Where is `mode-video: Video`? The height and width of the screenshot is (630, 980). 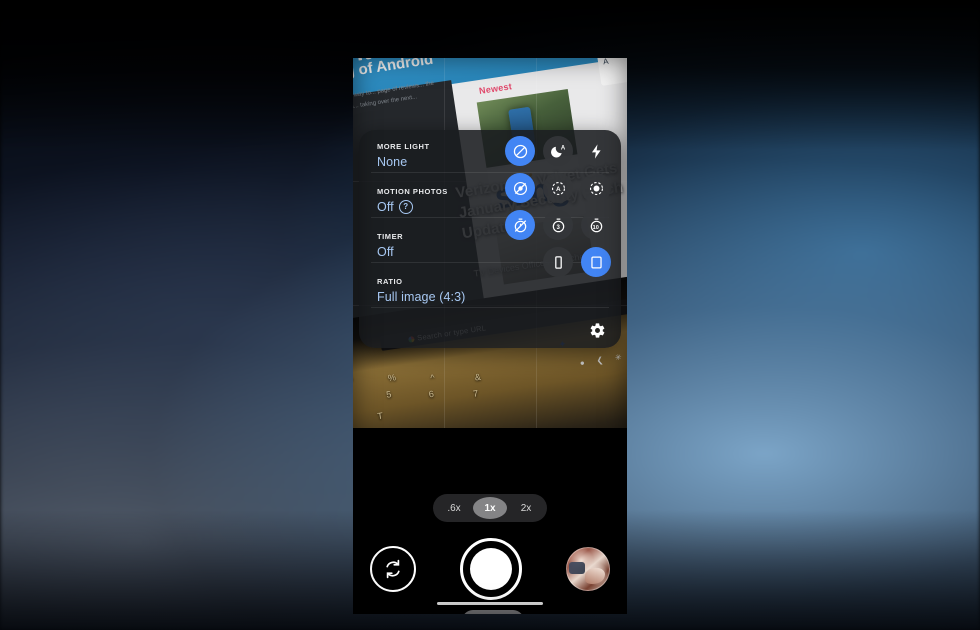 mode-video: Video is located at coordinates (557, 612).